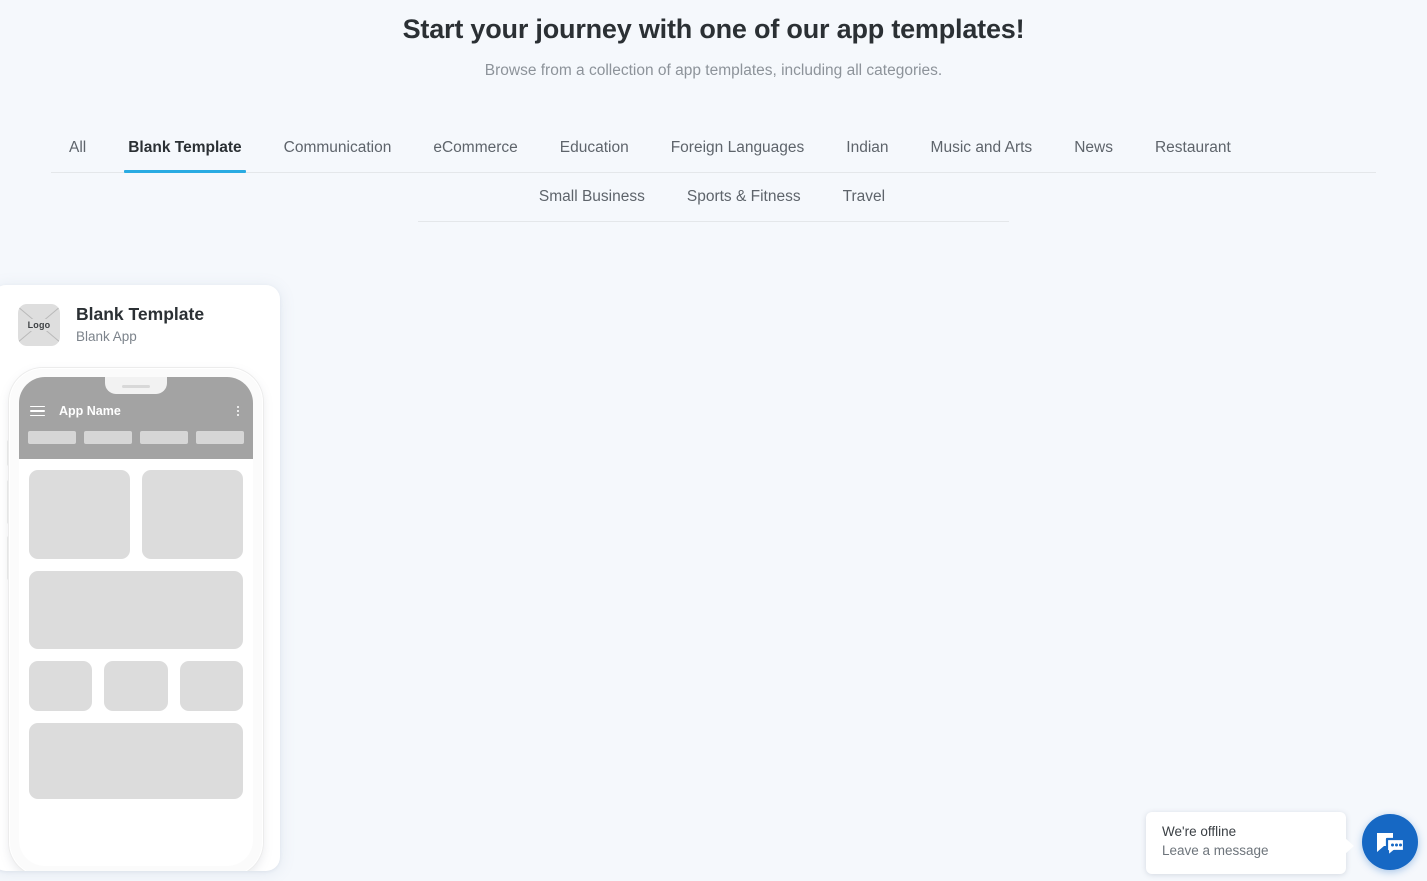 This screenshot has height=881, width=1427. What do you see at coordinates (185, 148) in the screenshot?
I see `tab-blank-template: Blank Template` at bounding box center [185, 148].